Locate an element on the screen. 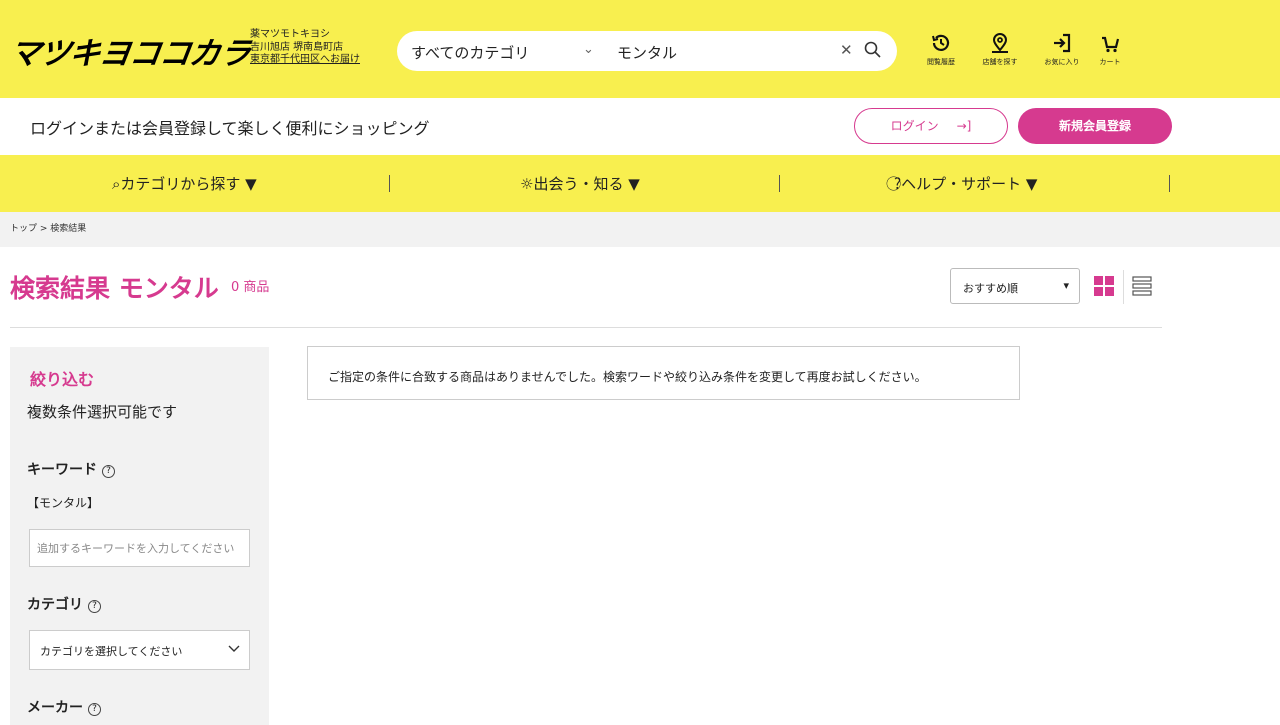 The width and height of the screenshot is (1280, 725). store-info: 薬マツモトキヨシ 吉川旭店 堺南島町店 東京都千代田区へお届け is located at coordinates (305, 48).